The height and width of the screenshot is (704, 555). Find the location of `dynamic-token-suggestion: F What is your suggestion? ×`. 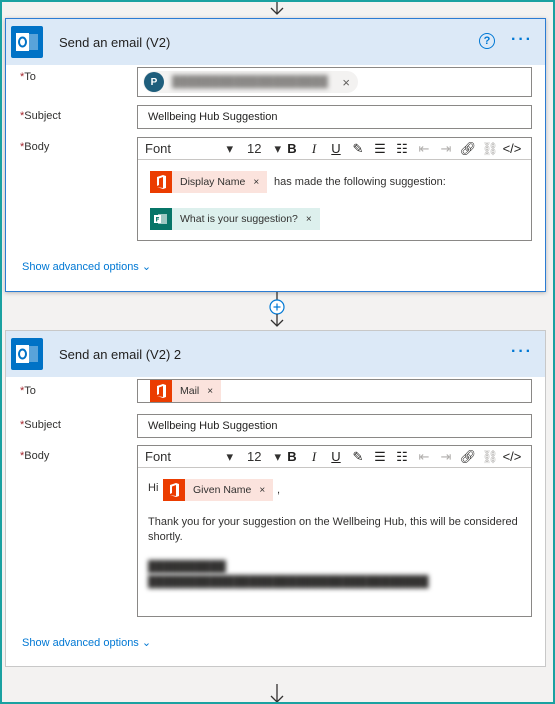

dynamic-token-suggestion: F What is your suggestion? × is located at coordinates (235, 219).